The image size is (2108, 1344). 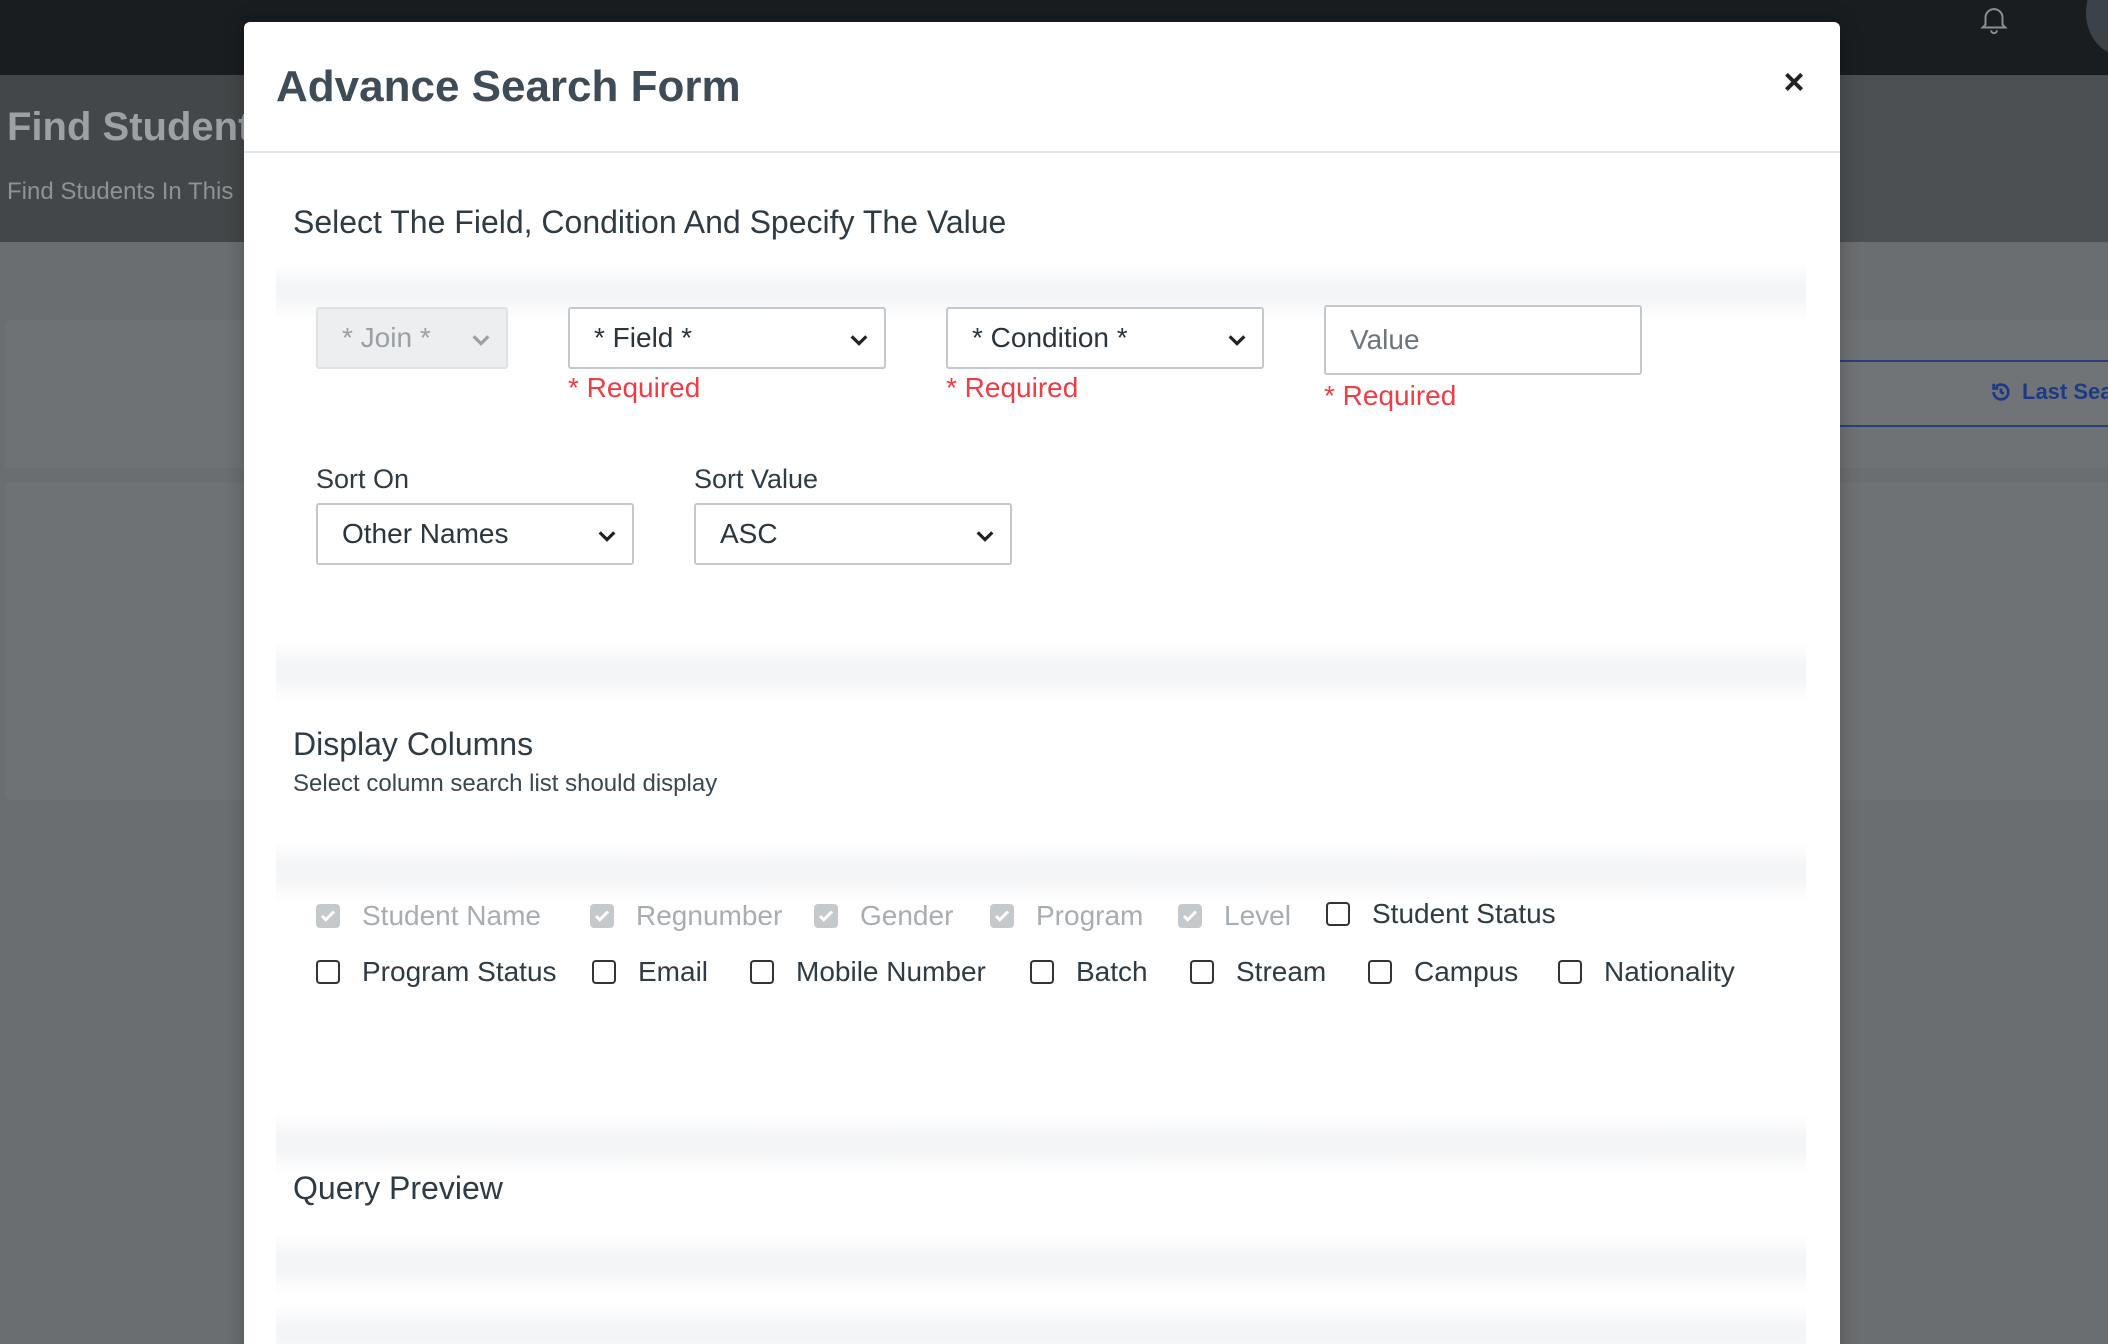 What do you see at coordinates (1257, 915) in the screenshot?
I see `column-label: Level` at bounding box center [1257, 915].